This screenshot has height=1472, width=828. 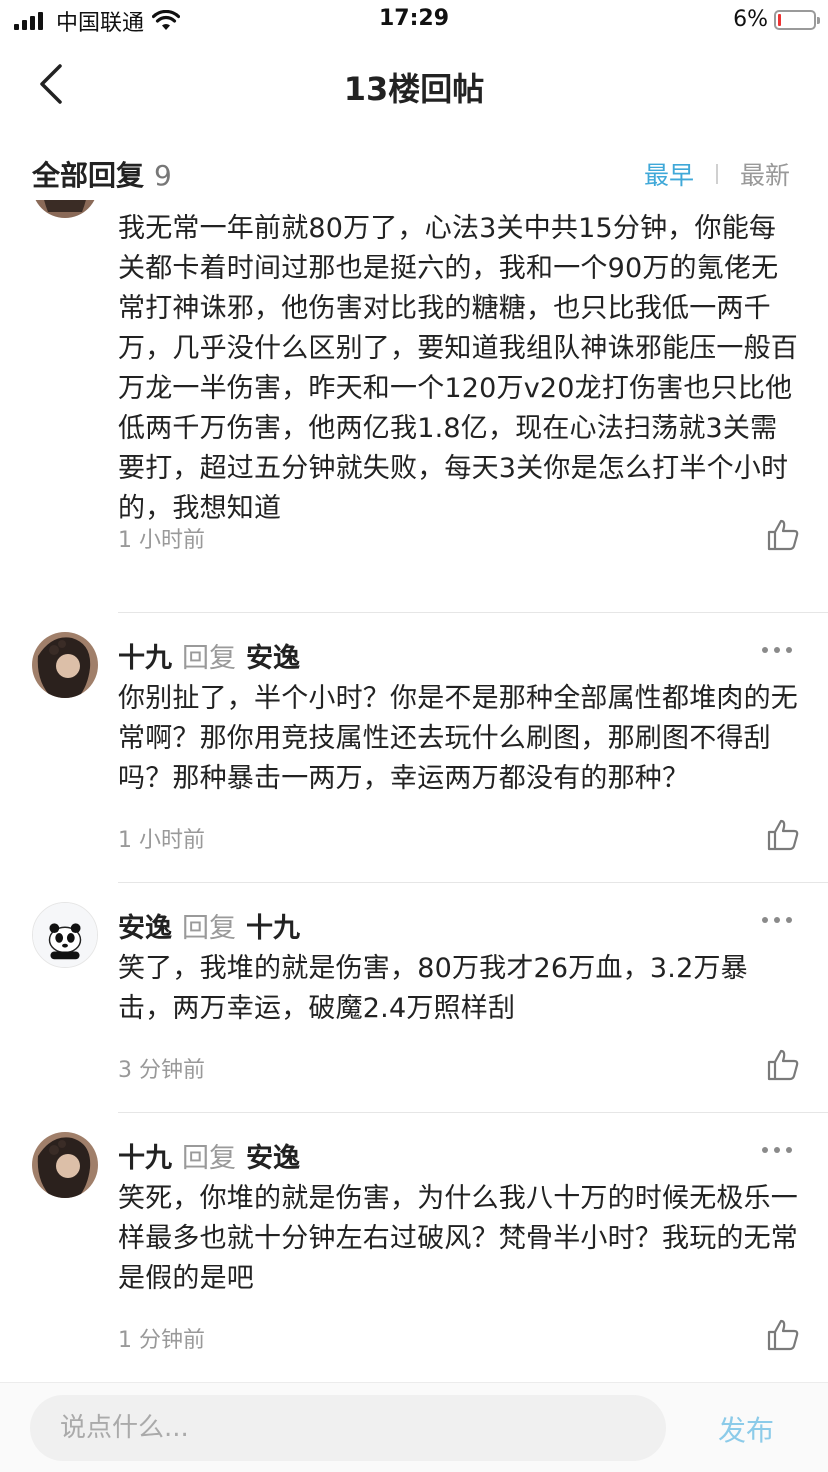 I want to click on sort-divider, so click(x=716, y=174).